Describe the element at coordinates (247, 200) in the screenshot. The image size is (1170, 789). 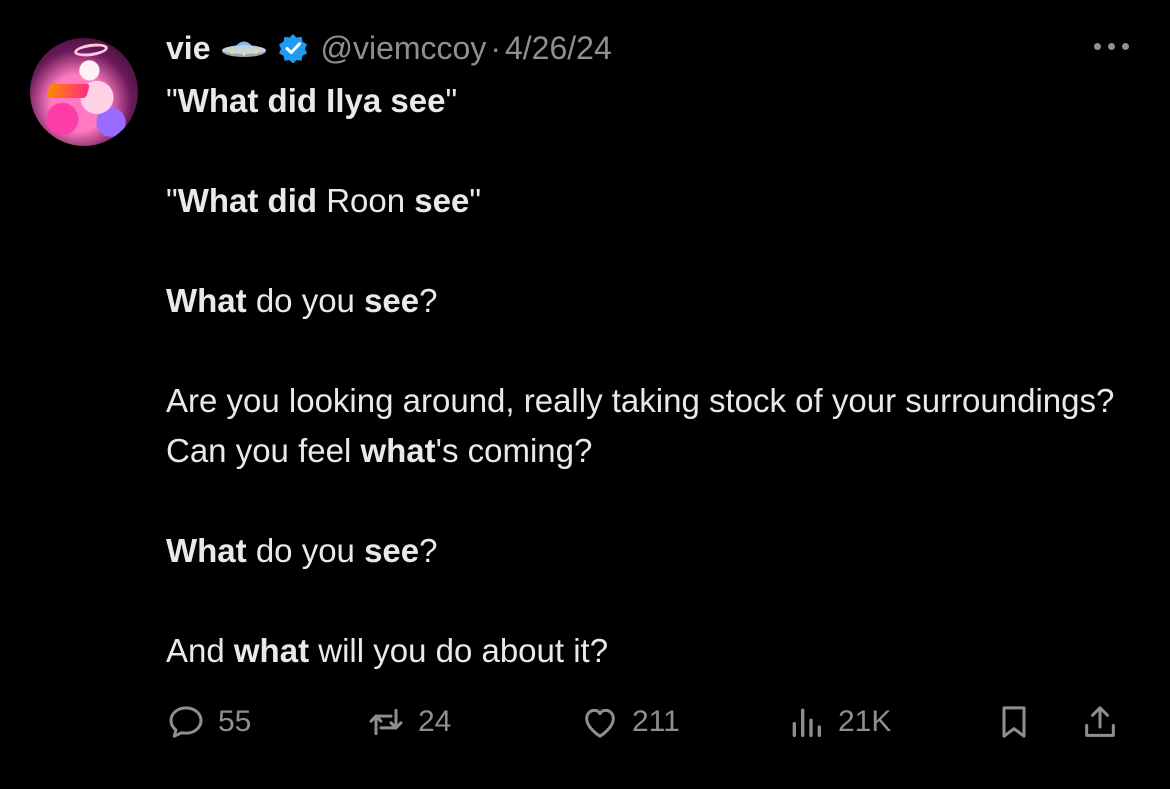
I see `bold-run: What did` at that location.